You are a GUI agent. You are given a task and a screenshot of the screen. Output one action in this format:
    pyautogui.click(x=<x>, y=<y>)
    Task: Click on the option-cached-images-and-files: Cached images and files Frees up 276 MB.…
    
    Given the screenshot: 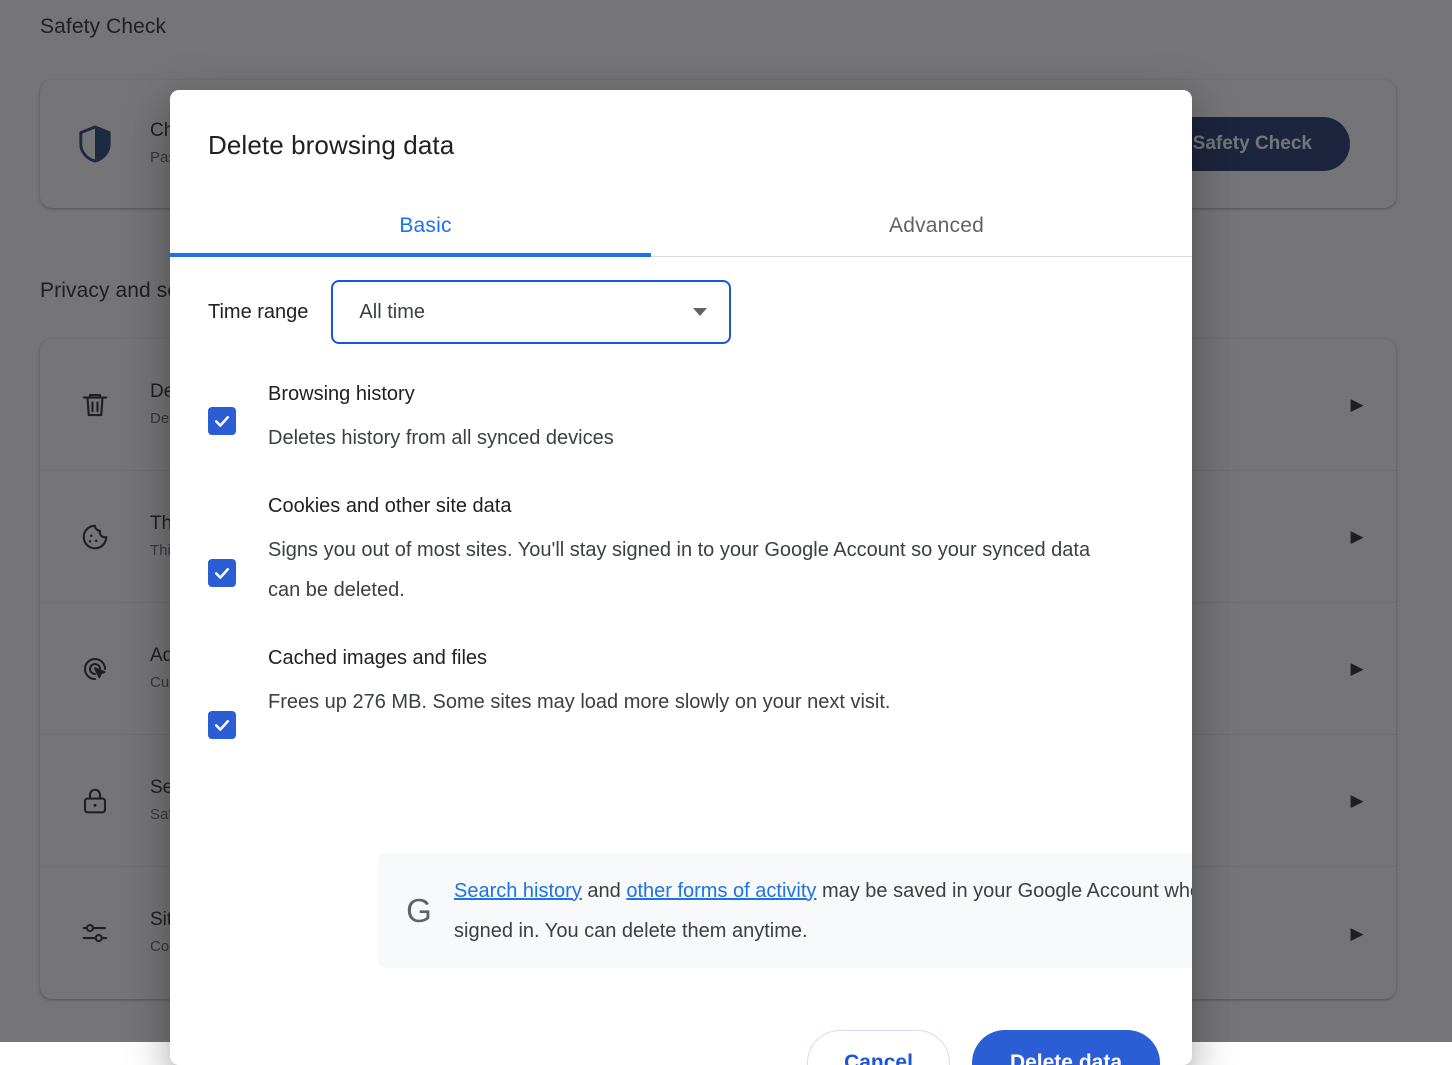 What is the action you would take?
    pyautogui.click(x=681, y=691)
    